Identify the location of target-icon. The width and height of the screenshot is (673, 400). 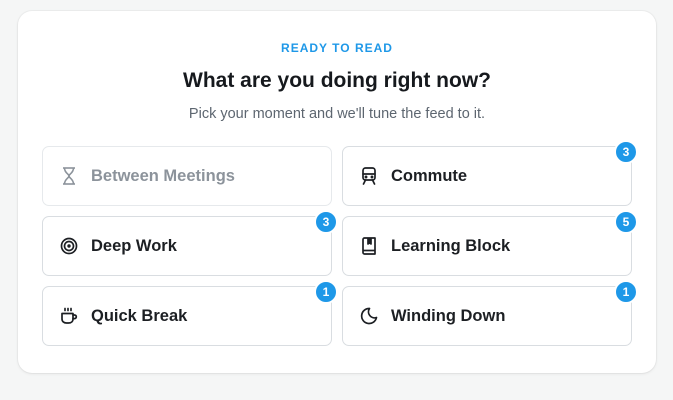
(69, 246).